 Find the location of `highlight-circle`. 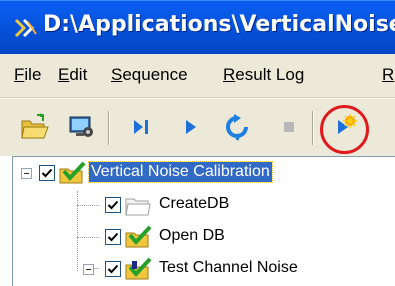

highlight-circle is located at coordinates (344, 129).